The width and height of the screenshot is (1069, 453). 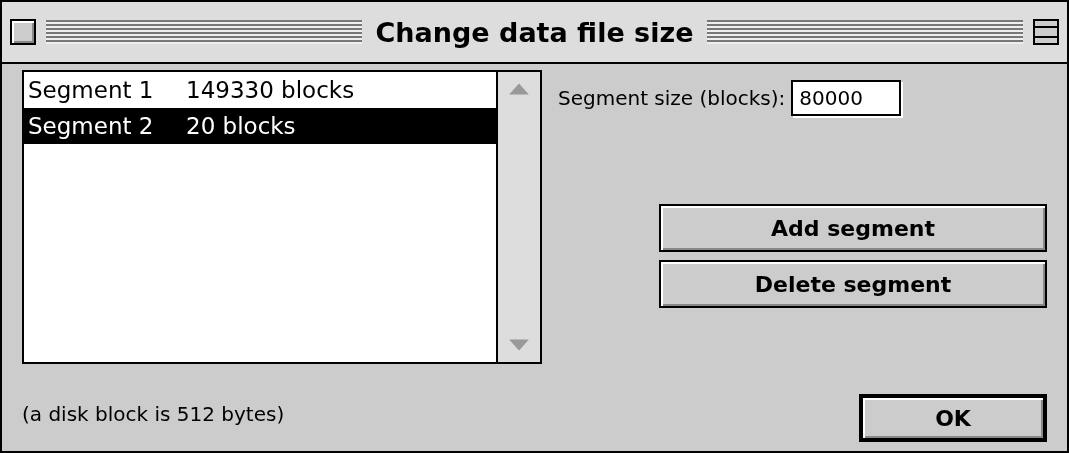 I want to click on input-field: 80000, so click(x=846, y=98).